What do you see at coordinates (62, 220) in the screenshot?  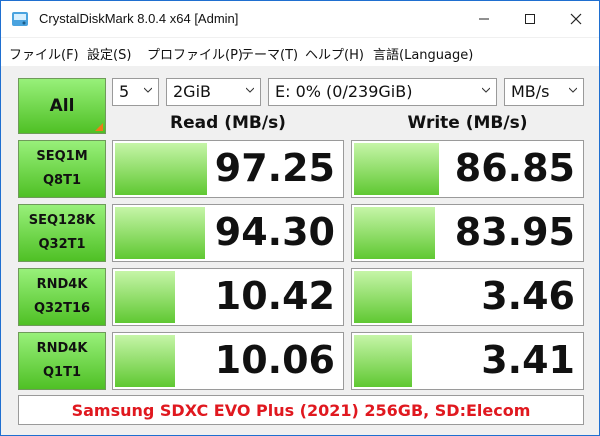 I see `test-label-line1: SEQ128K` at bounding box center [62, 220].